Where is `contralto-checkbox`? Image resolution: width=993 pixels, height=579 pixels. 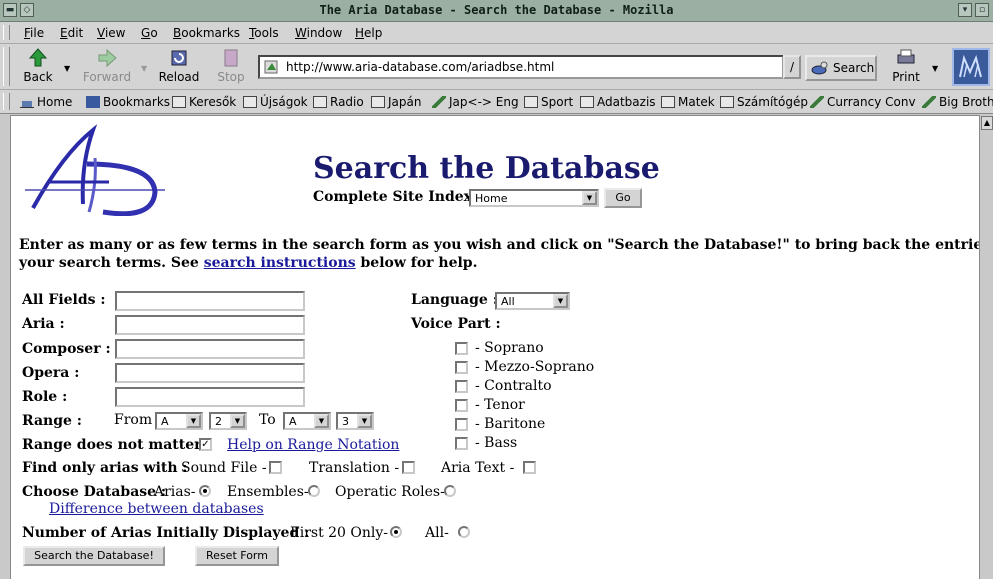
contralto-checkbox is located at coordinates (461, 386).